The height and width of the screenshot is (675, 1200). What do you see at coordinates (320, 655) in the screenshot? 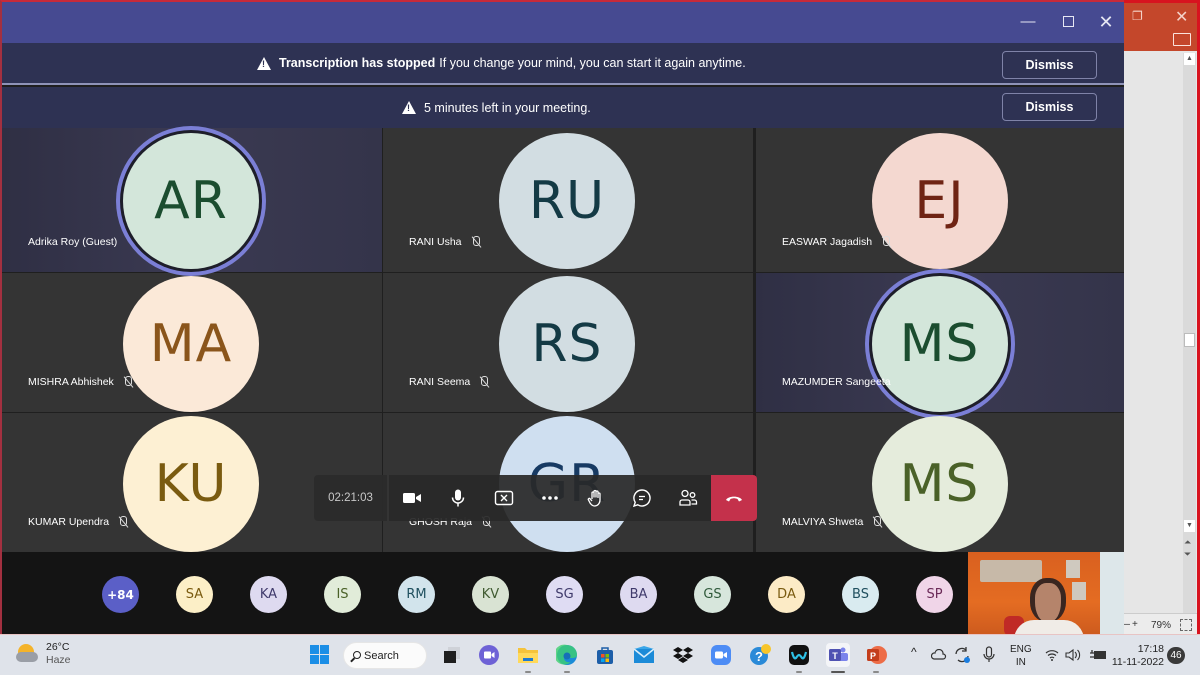
I see `windows-start-button` at bounding box center [320, 655].